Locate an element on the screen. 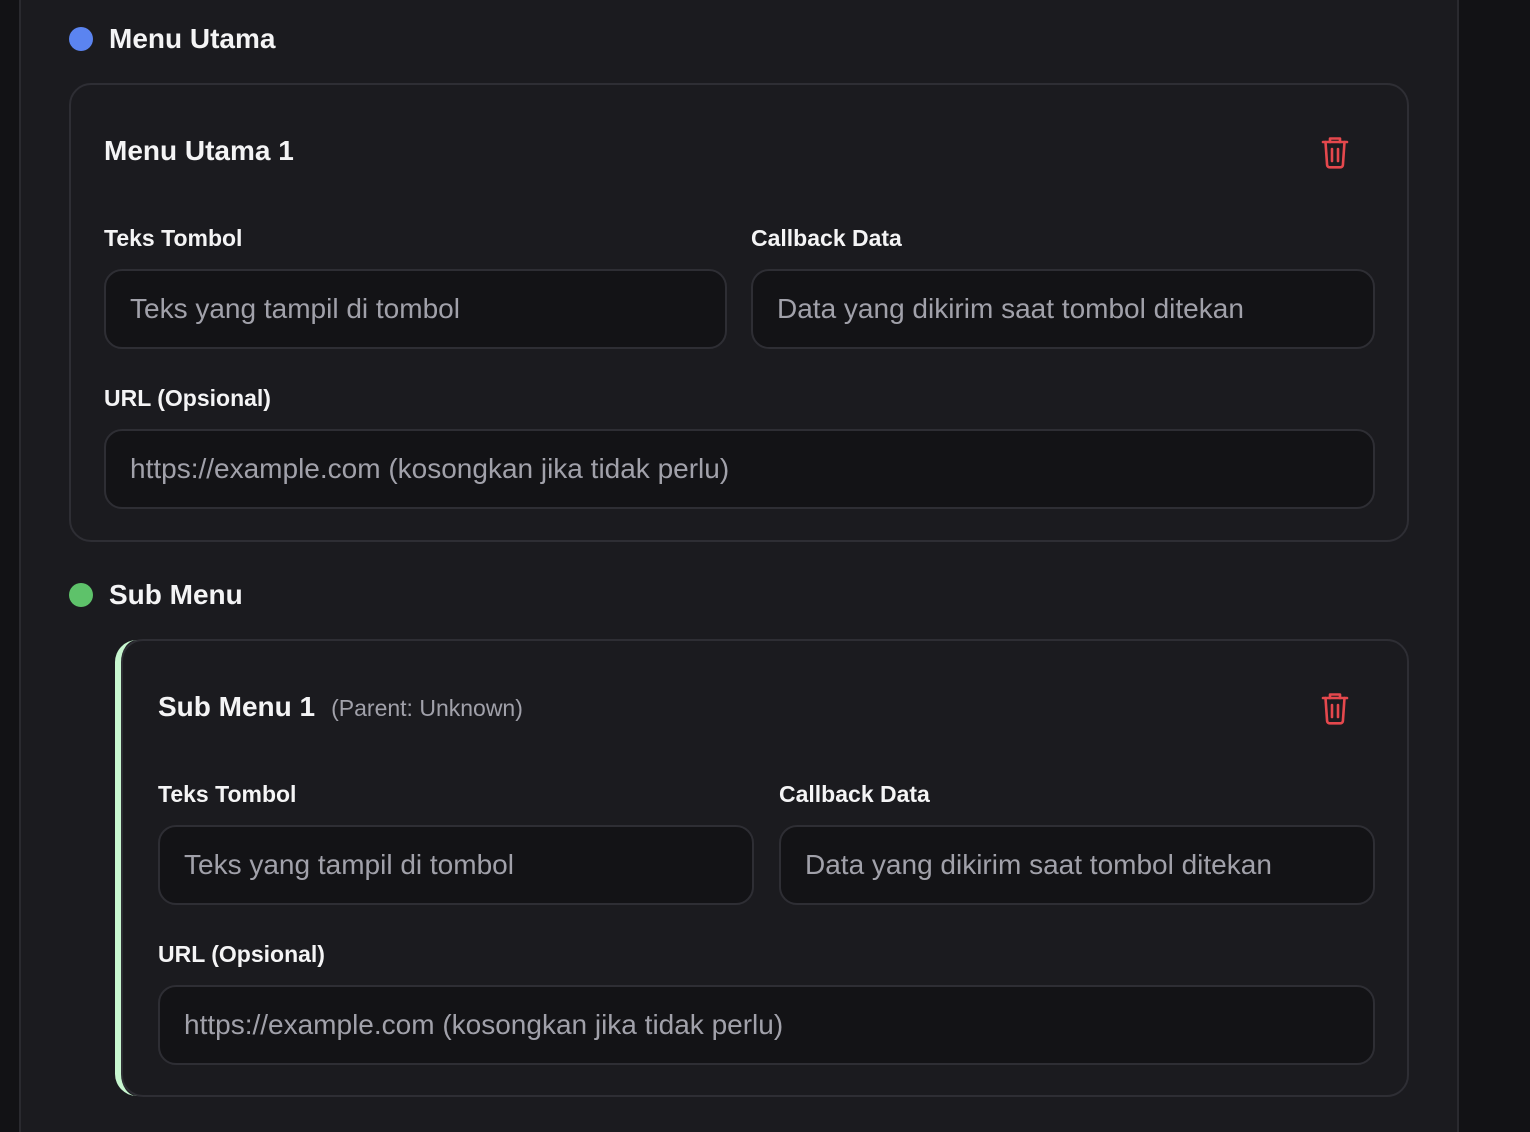  sub-menu-teks-input is located at coordinates (456, 865).